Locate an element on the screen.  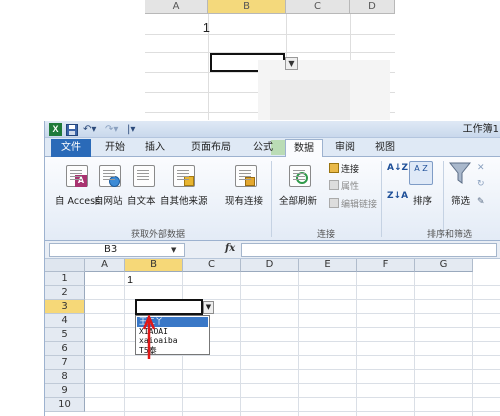
col-header-c: C is located at coordinates (212, 265).